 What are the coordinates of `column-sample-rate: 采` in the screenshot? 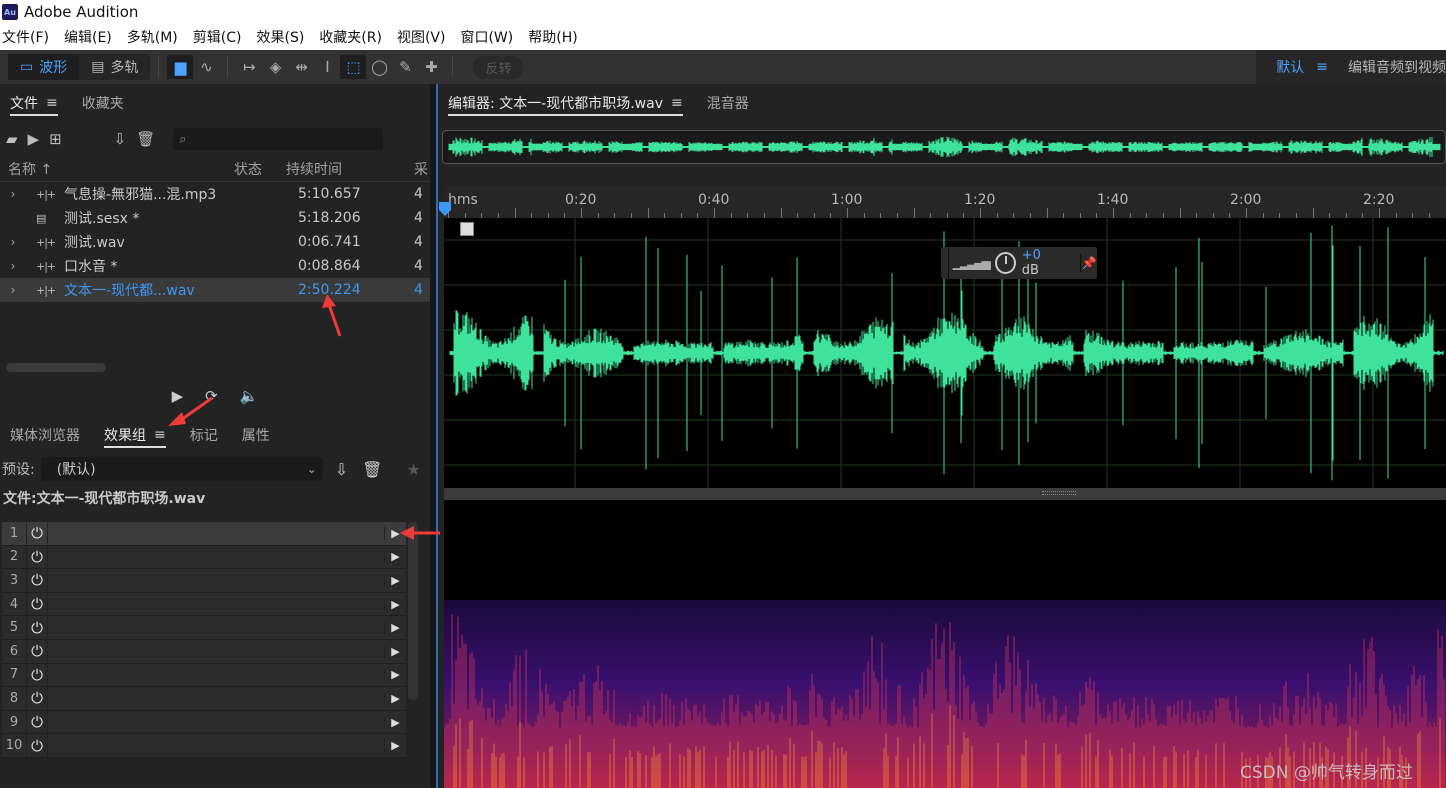 It's located at (421, 169).